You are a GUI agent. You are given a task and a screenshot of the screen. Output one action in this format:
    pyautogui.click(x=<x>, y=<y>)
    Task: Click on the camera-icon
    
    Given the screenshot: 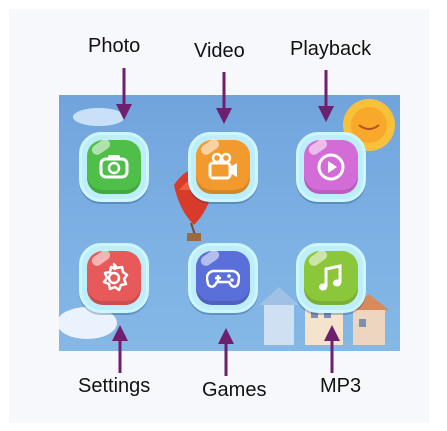 What is the action you would take?
    pyautogui.click(x=114, y=167)
    